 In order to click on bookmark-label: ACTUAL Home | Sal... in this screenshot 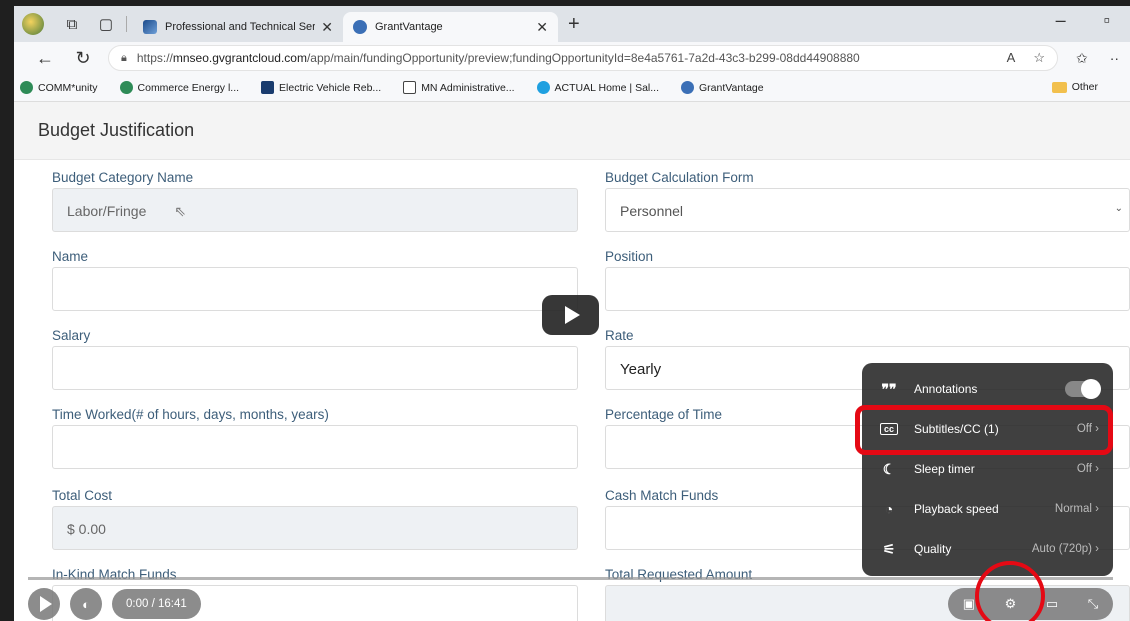, I will do `click(606, 87)`.